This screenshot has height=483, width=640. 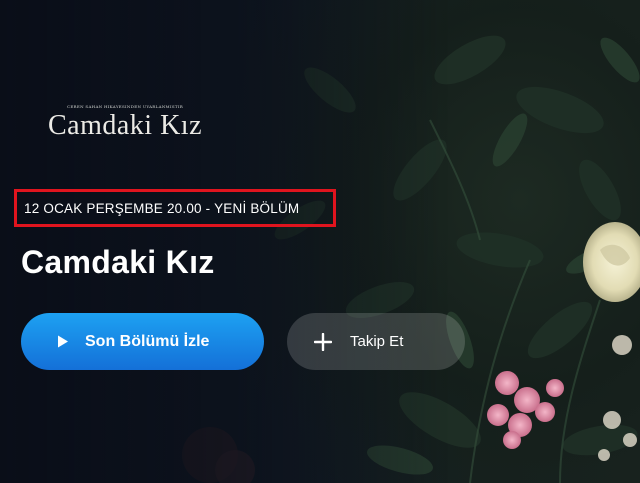 What do you see at coordinates (162, 208) in the screenshot?
I see `air-time-text: 12 OCAK PERŞEMBE 20.00 - YENİ BÖLÜM` at bounding box center [162, 208].